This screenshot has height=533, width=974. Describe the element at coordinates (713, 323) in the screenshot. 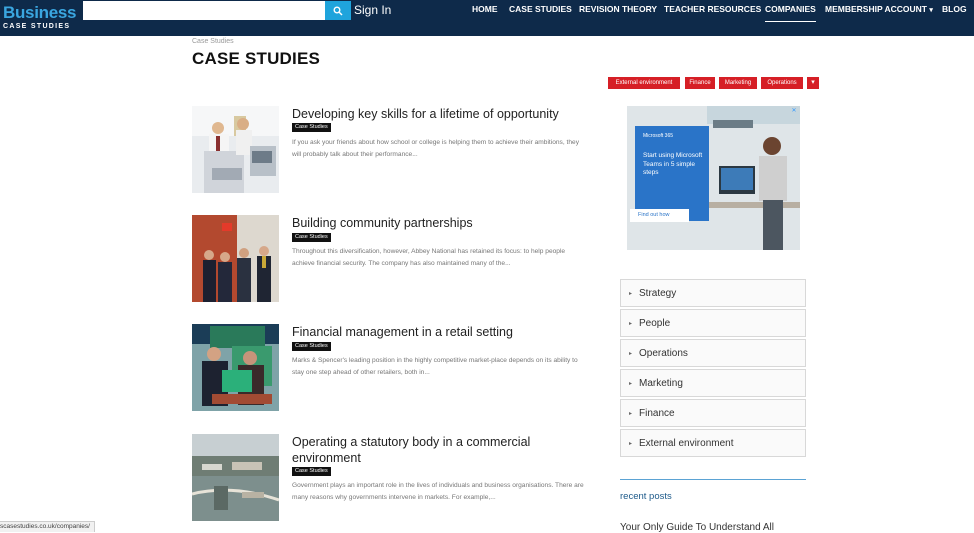

I see `sidebar-category-people: ▸ People` at that location.